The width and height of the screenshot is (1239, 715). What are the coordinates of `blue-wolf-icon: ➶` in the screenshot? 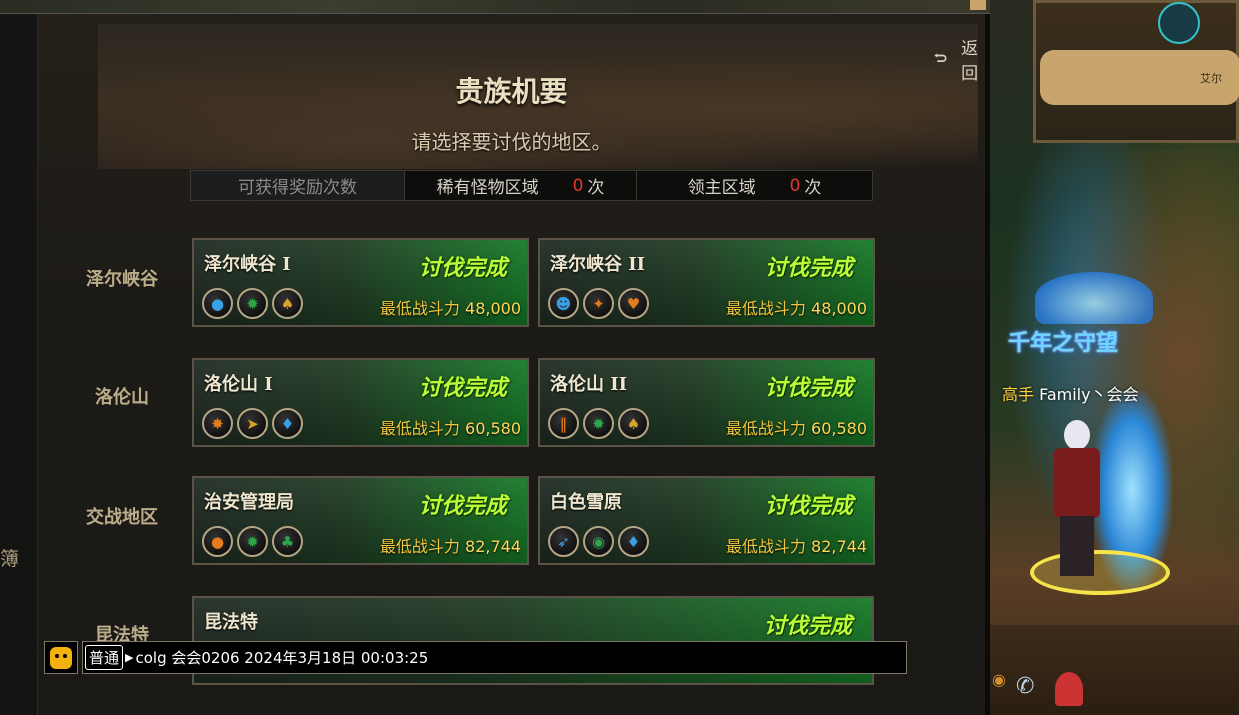 It's located at (563, 541).